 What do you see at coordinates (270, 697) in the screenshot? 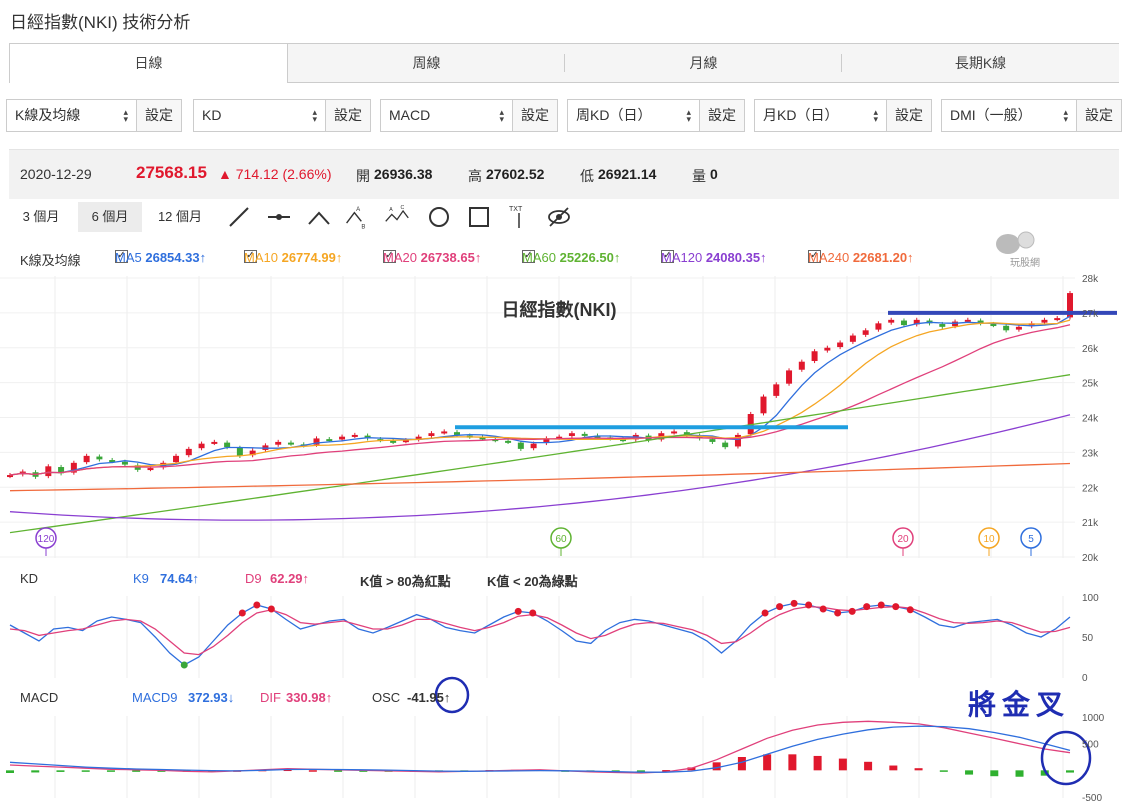
I see `dif-name: DIF` at bounding box center [270, 697].